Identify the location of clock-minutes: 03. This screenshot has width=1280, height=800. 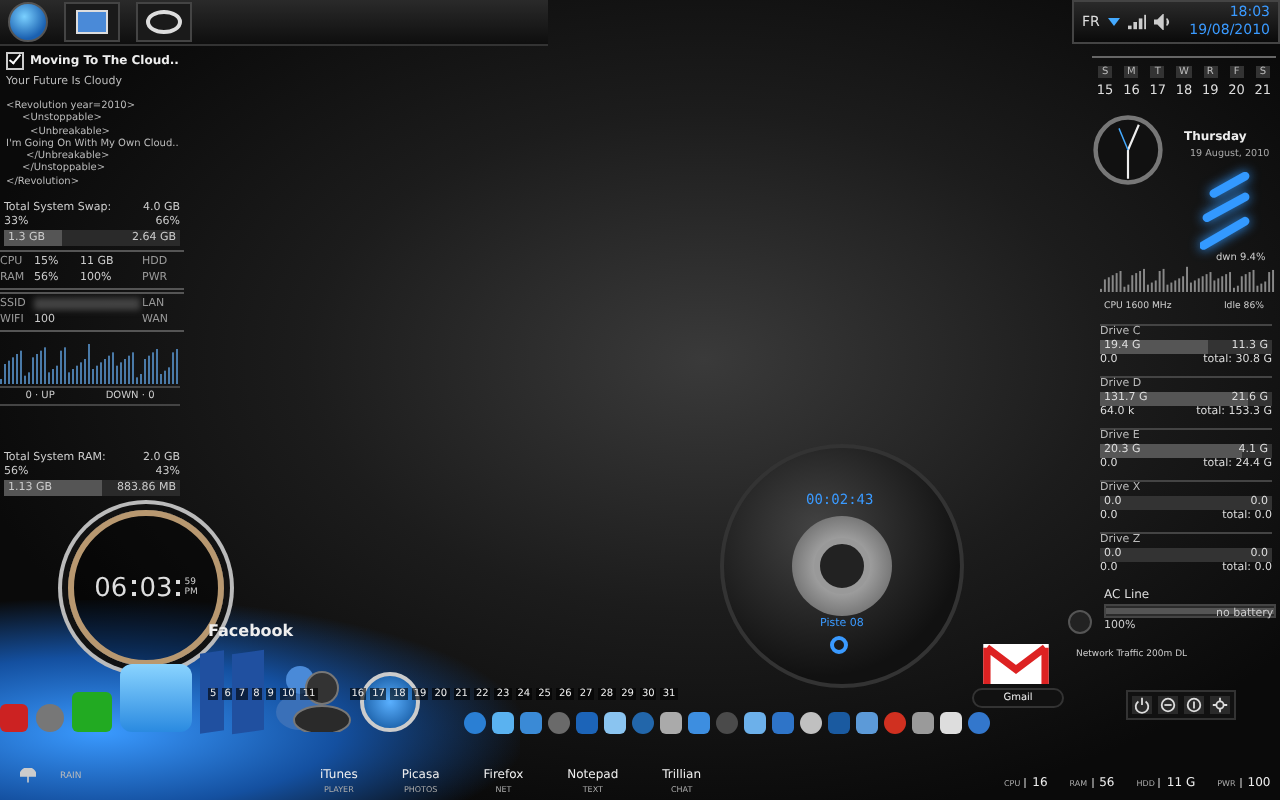
(156, 588).